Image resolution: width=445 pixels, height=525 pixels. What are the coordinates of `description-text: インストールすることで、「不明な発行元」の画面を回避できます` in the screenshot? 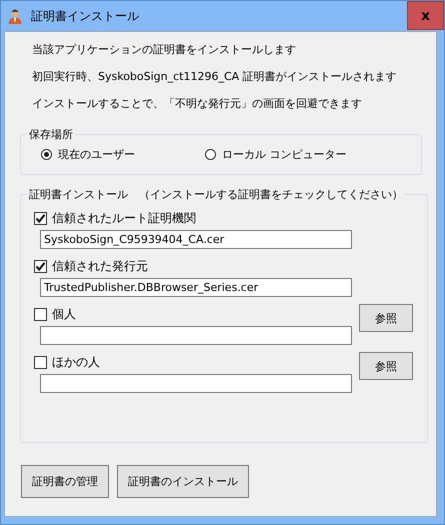 It's located at (197, 104).